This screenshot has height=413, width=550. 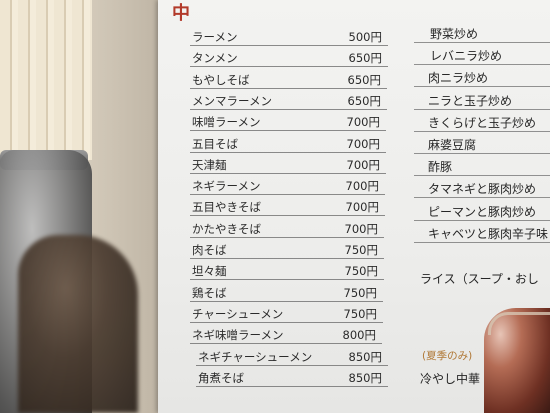 What do you see at coordinates (215, 58) in the screenshot?
I see `menu-item-name: タンメン` at bounding box center [215, 58].